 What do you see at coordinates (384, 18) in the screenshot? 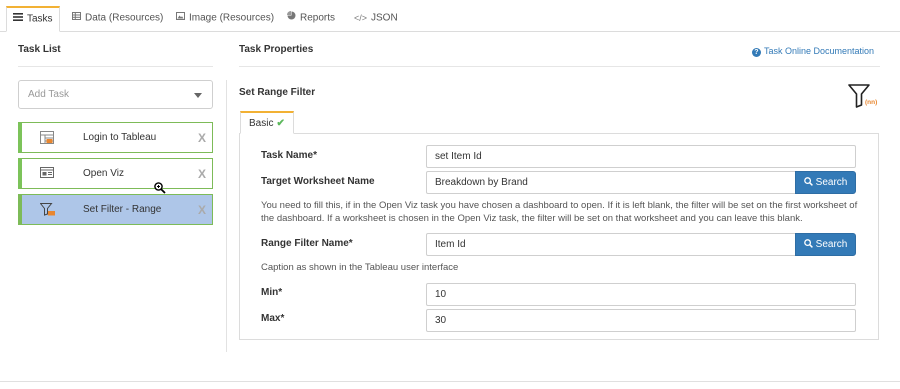
I see `tab-label: JSON` at bounding box center [384, 18].